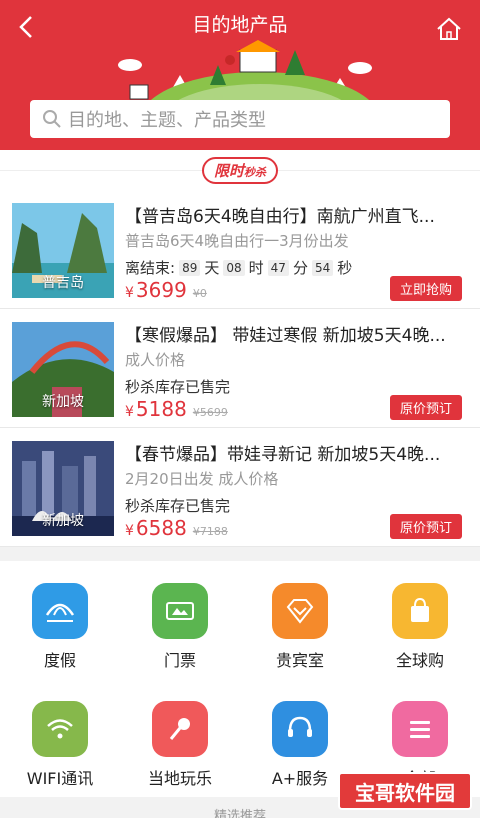  Describe the element at coordinates (237, 241) in the screenshot. I see `product-subtitle: 普吉岛6天4晚自由行一3月份出发` at that location.